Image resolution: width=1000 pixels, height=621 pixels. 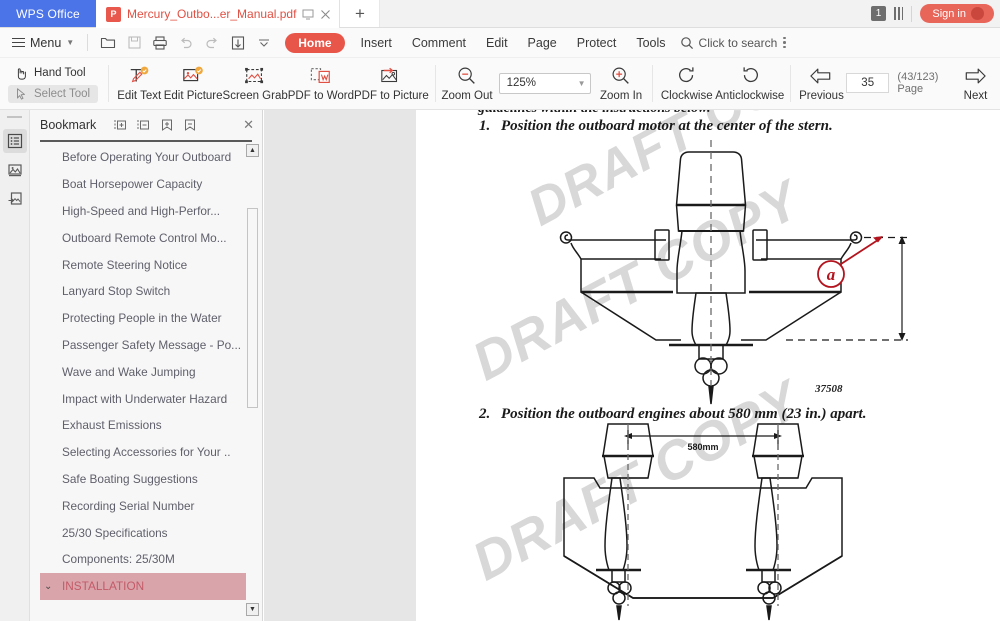 What do you see at coordinates (144, 371) in the screenshot?
I see `bookmark-item: Wave and Wake Jumping` at bounding box center [144, 371].